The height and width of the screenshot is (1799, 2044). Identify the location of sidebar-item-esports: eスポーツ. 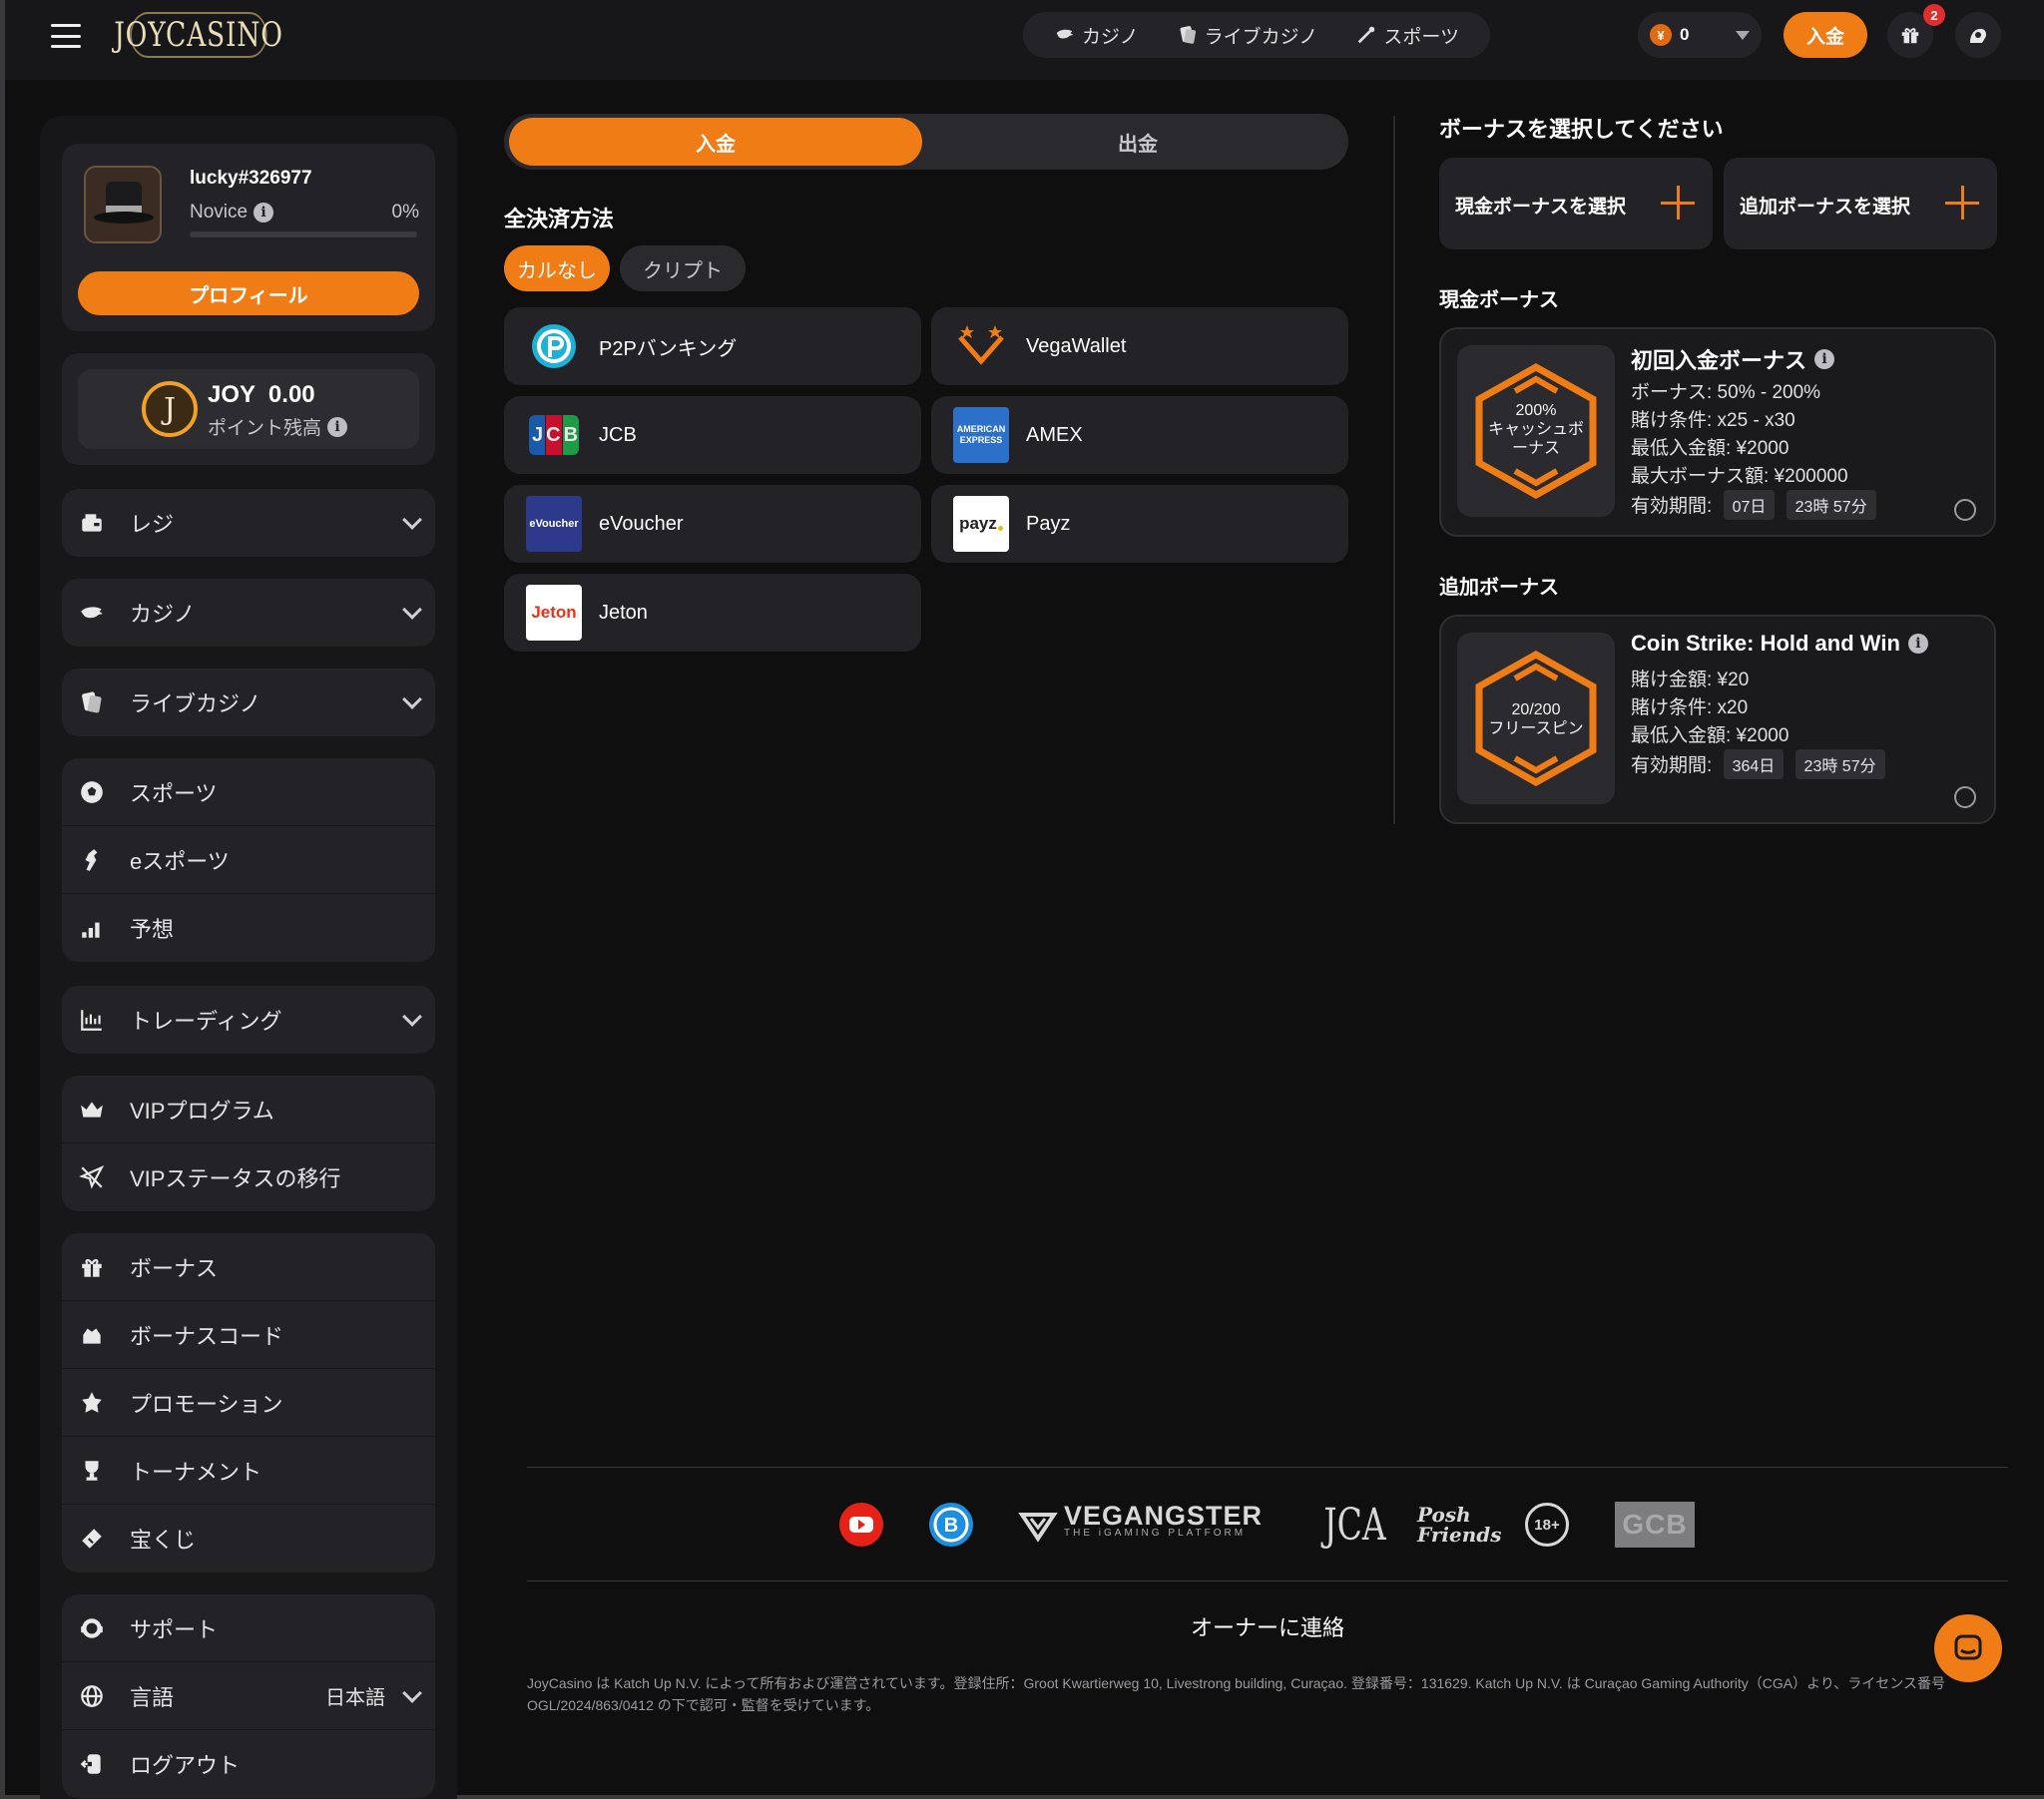
(248, 860).